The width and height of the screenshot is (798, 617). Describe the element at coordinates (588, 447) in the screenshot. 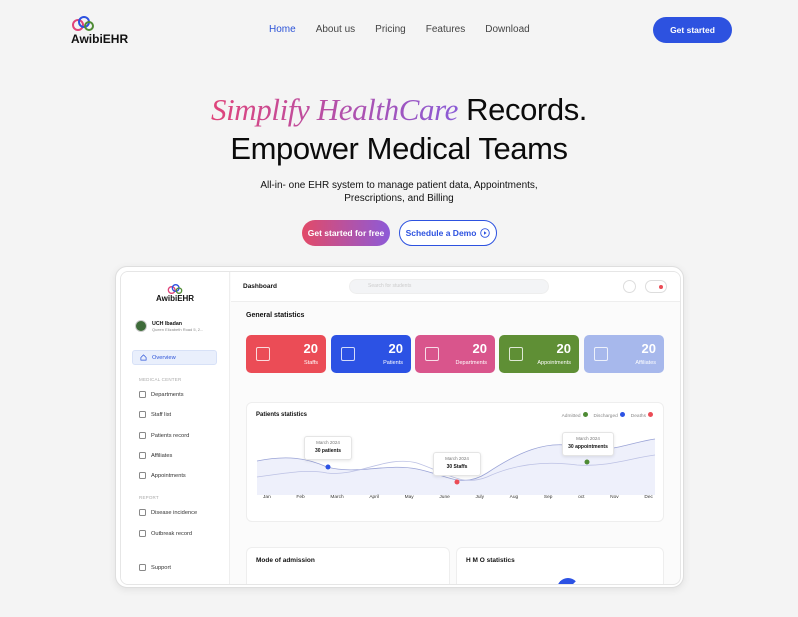

I see `tooltip-value: 30 appointments` at that location.